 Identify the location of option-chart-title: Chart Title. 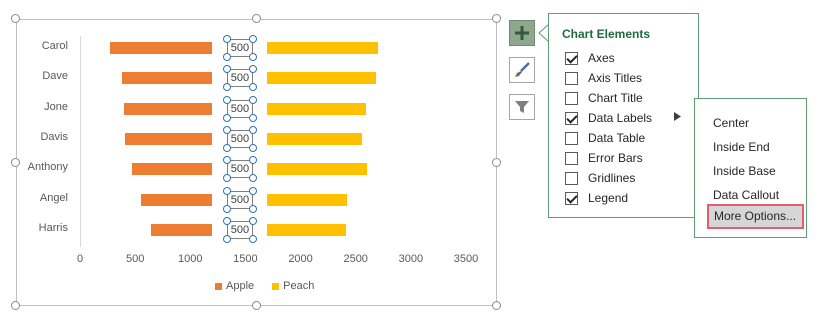
(604, 98).